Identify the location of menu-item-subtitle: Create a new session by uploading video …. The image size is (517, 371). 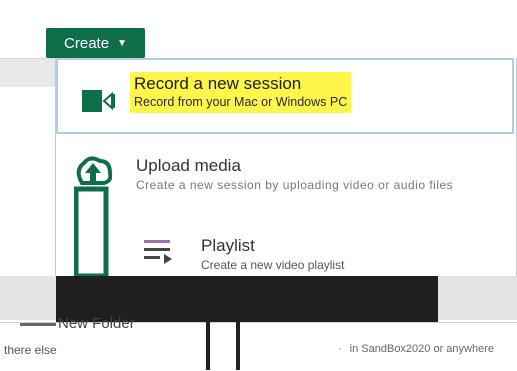
(295, 185).